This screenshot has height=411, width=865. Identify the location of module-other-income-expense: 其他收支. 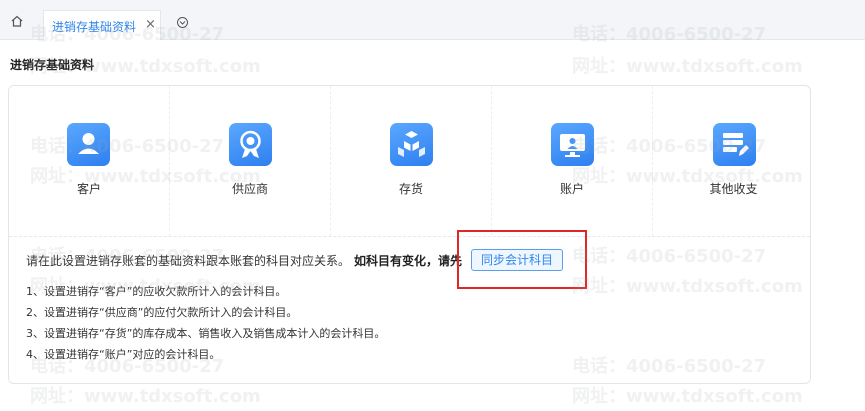
(733, 161).